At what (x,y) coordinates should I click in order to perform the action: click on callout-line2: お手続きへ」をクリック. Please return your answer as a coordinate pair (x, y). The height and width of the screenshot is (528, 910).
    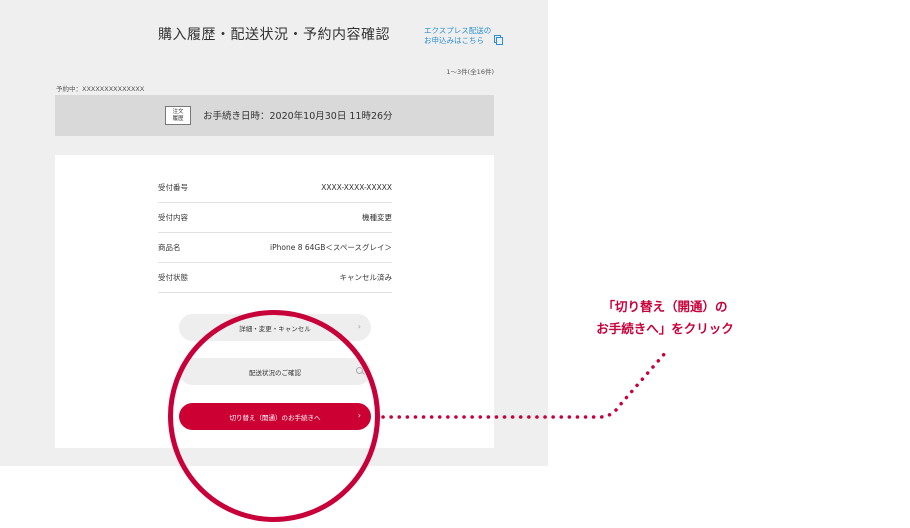
    Looking at the image, I should click on (665, 328).